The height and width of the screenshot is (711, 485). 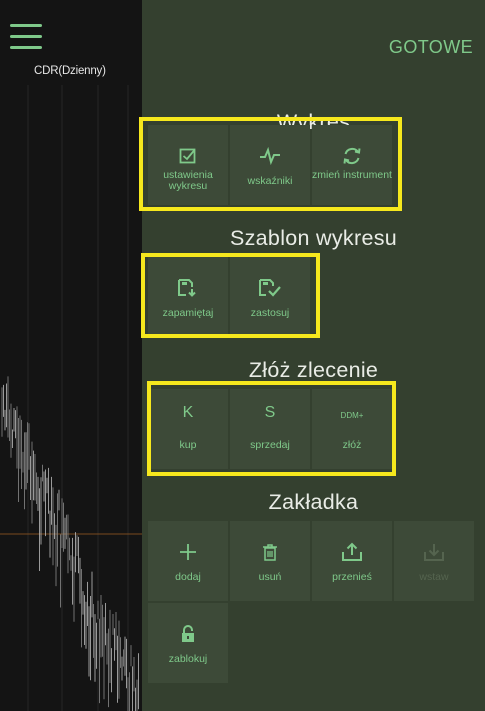 I want to click on indicators-label: wskaźniki, so click(x=270, y=181).